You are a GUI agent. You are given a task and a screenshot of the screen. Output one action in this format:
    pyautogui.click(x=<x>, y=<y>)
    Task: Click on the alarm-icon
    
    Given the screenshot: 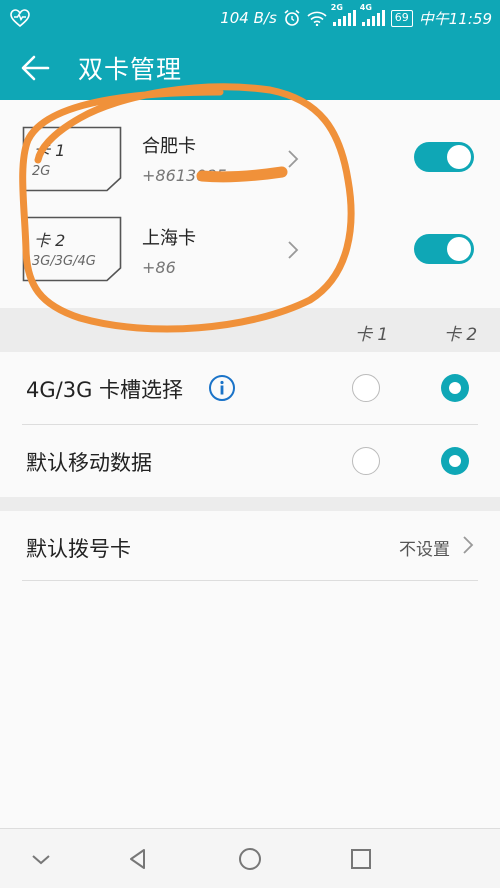 What is the action you would take?
    pyautogui.click(x=292, y=17)
    